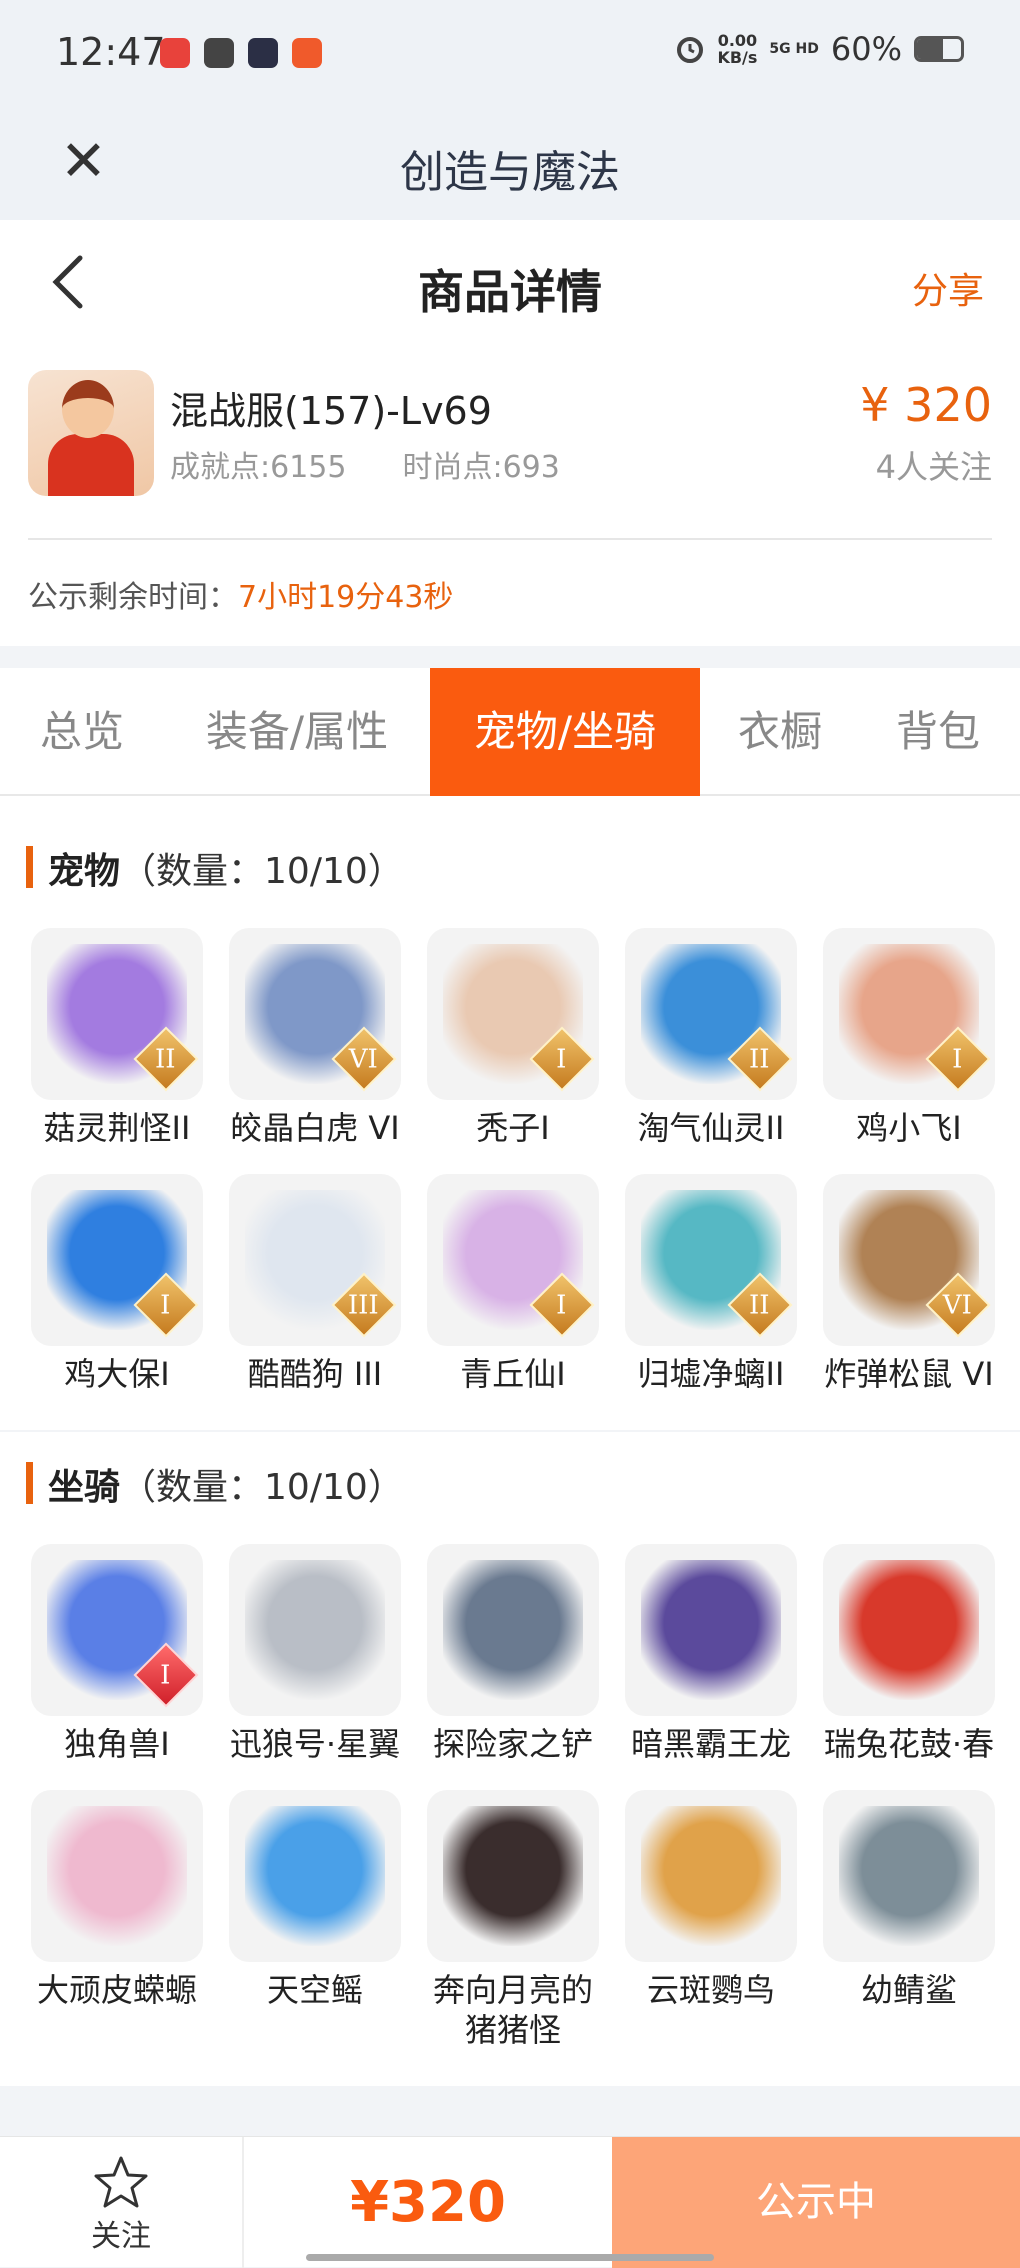 The width and height of the screenshot is (1020, 2268). I want to click on pet-item: III 酷酷狗 III, so click(315, 1284).